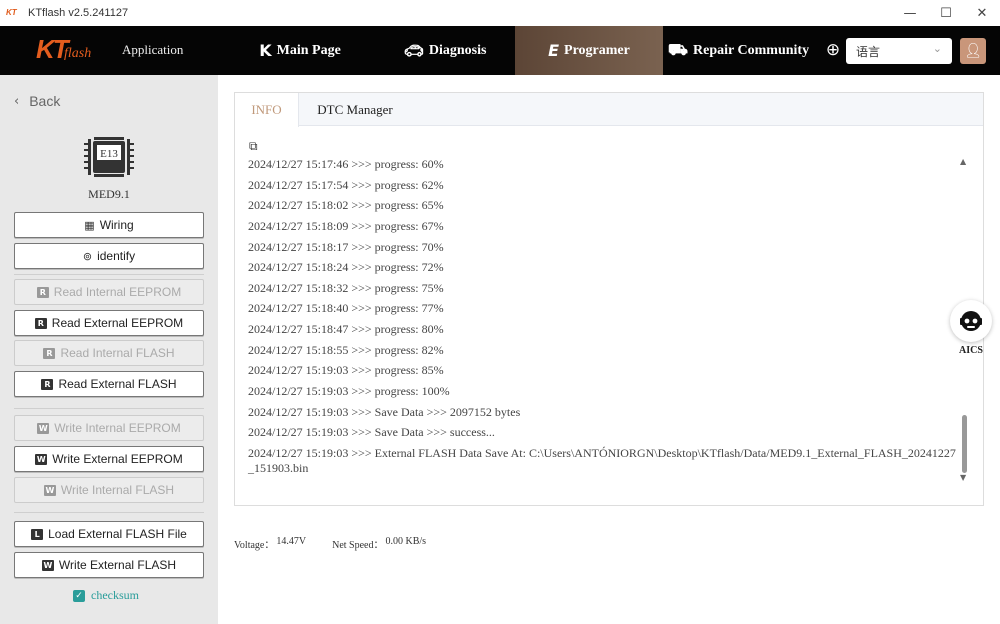 This screenshot has width=1000, height=624. I want to click on load-icon: L, so click(37, 534).